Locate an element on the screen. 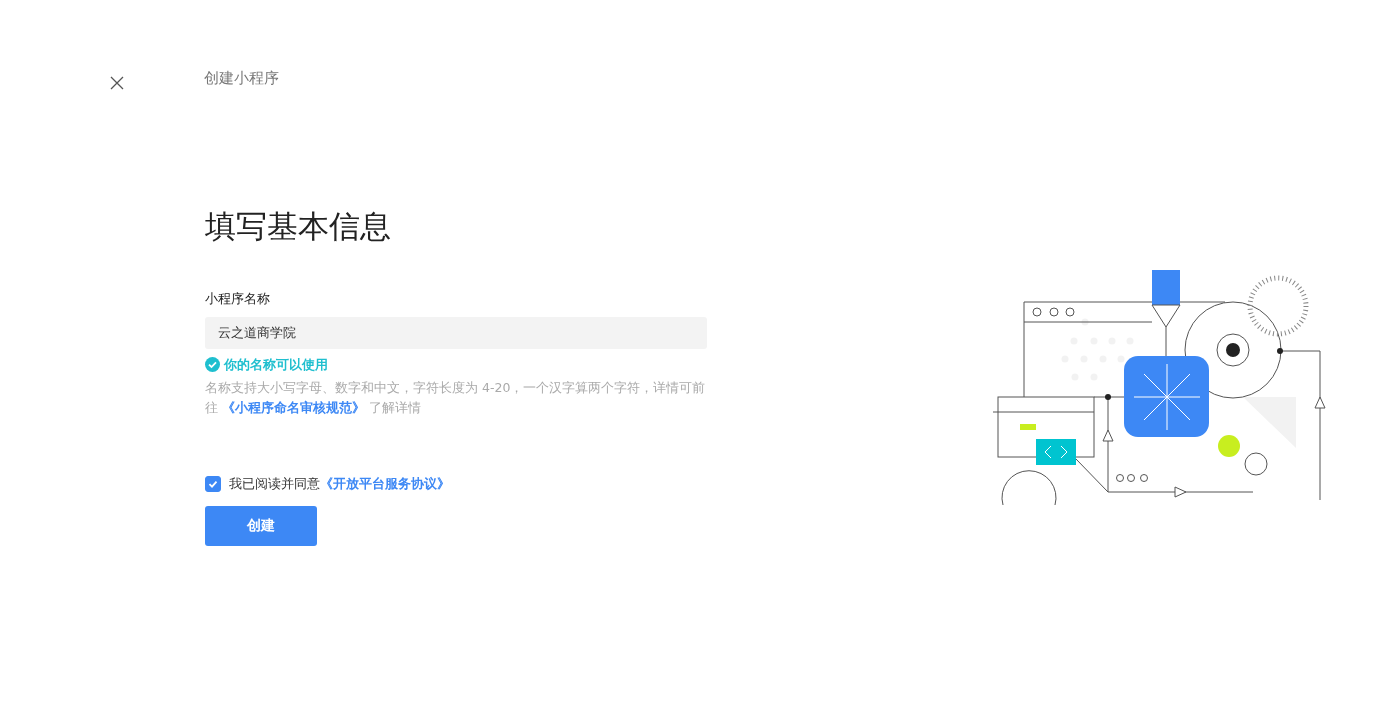  name-input-field: 云之道商学院 is located at coordinates (456, 332).